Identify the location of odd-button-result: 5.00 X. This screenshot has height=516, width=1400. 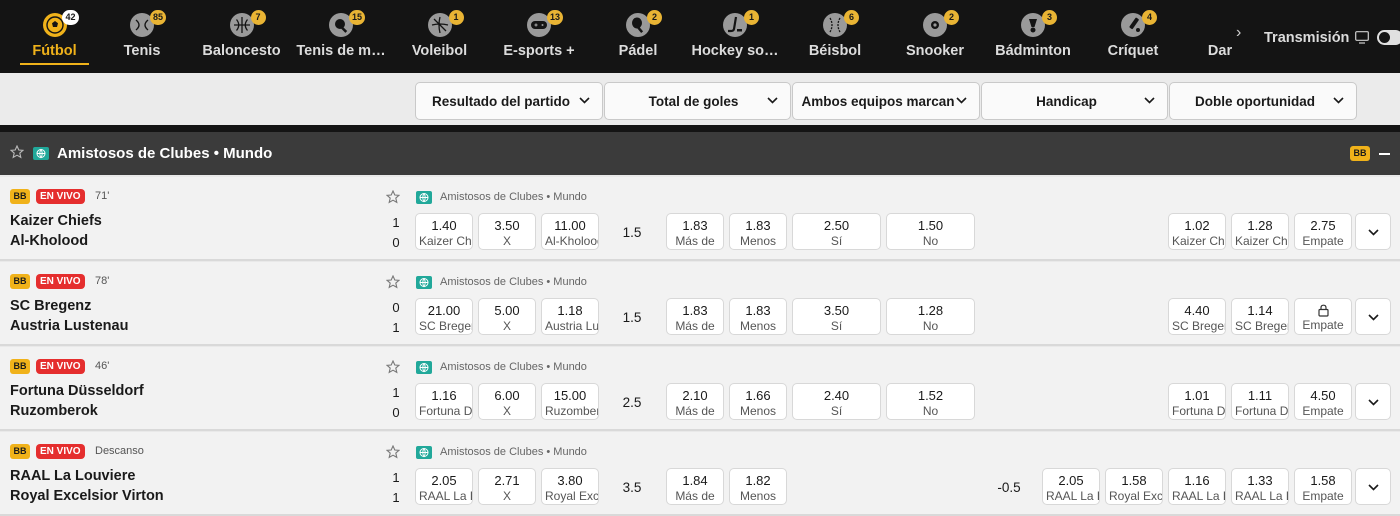
(507, 316).